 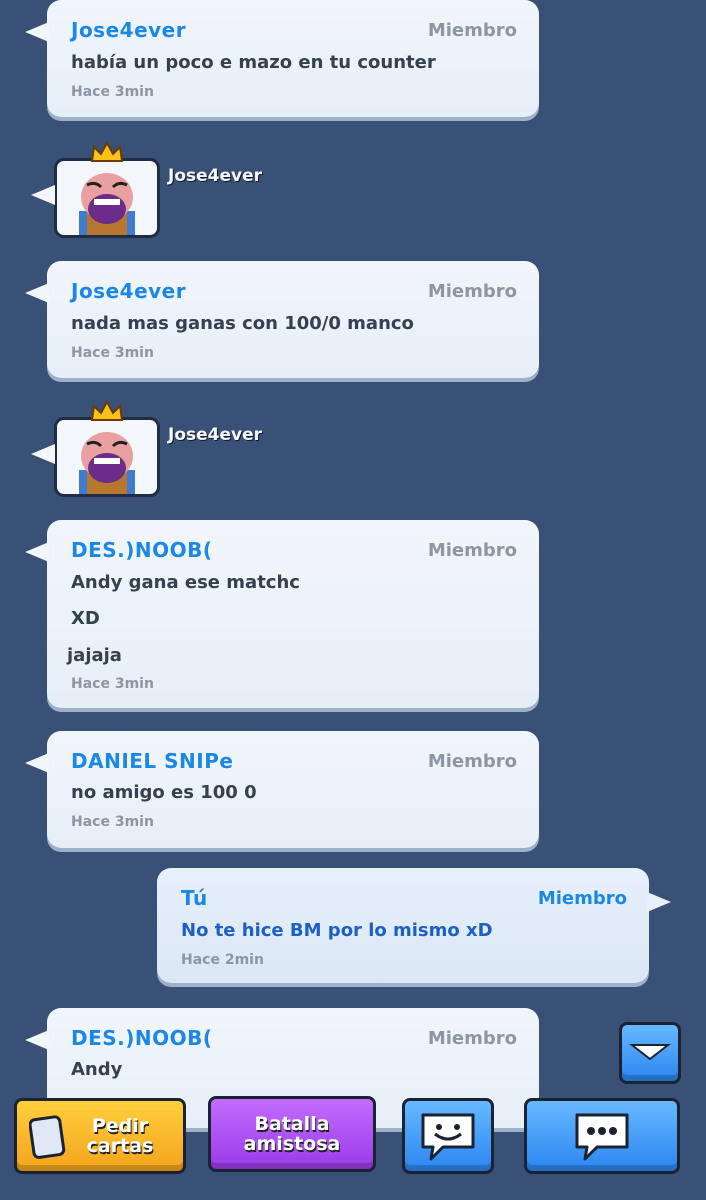 What do you see at coordinates (337, 930) in the screenshot?
I see `message-text: No te hice BM por lo mismo xD` at bounding box center [337, 930].